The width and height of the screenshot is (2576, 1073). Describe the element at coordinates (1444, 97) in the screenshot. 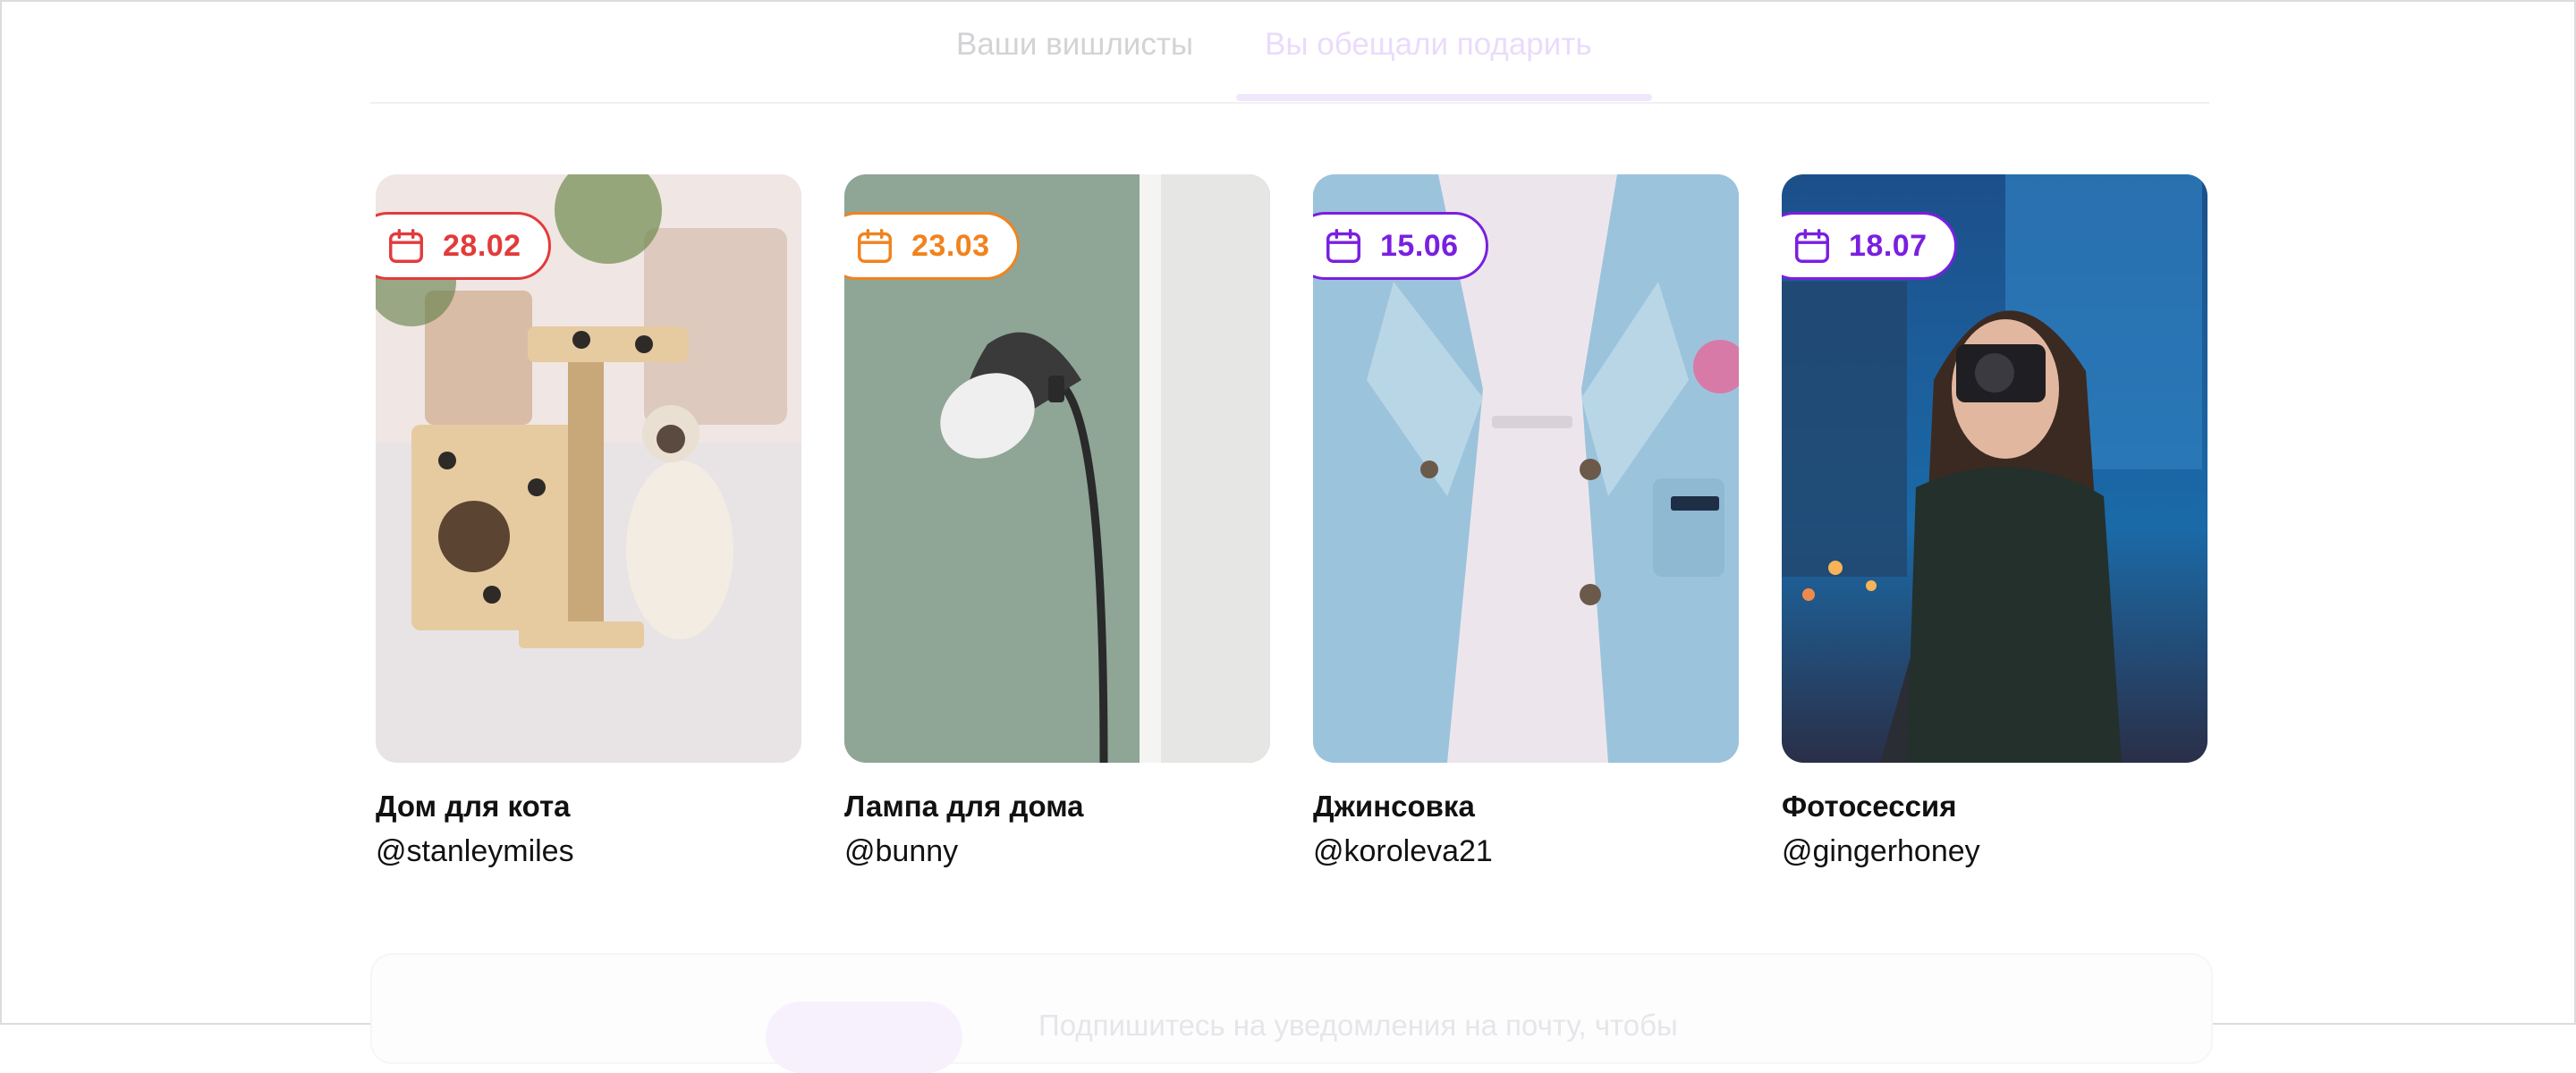

I see `active-tab-indicator` at that location.